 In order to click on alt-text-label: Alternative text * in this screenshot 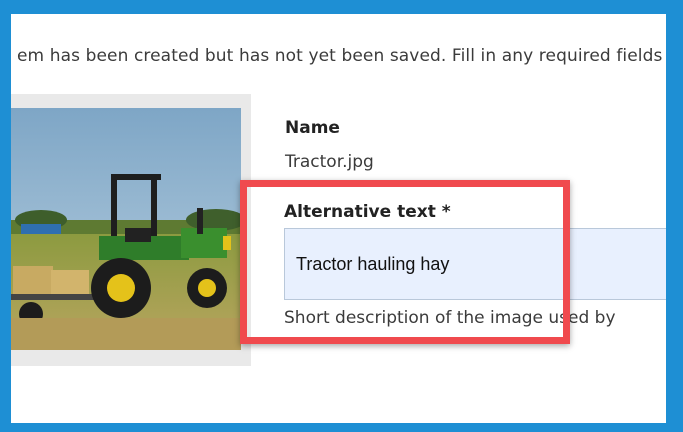, I will do `click(367, 212)`.